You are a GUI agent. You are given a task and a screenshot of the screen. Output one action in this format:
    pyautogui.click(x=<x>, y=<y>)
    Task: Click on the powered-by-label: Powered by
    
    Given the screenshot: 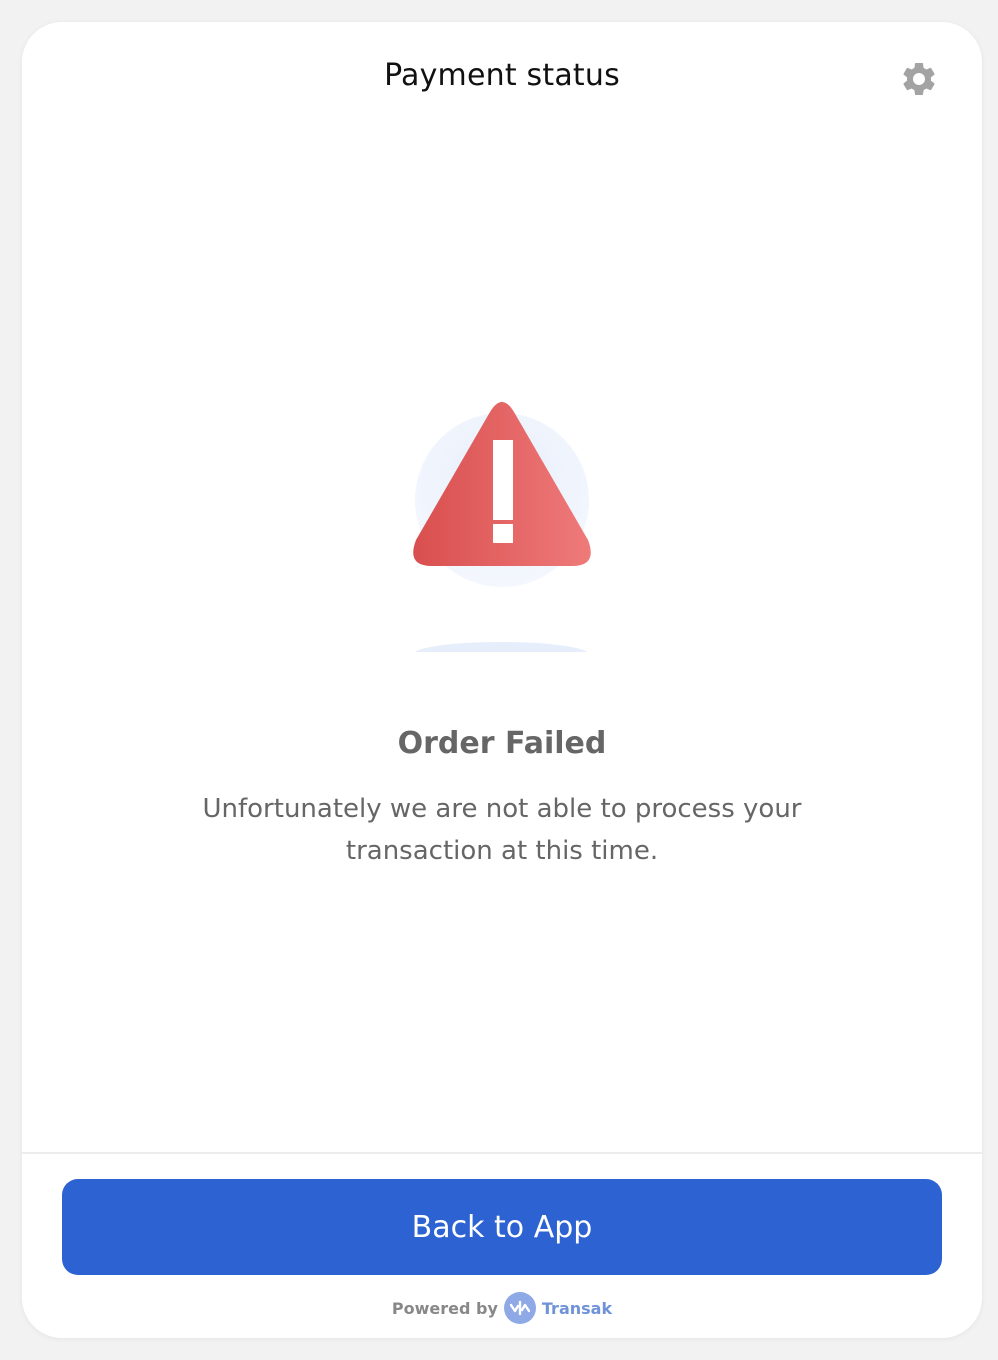 What is the action you would take?
    pyautogui.click(x=444, y=1308)
    